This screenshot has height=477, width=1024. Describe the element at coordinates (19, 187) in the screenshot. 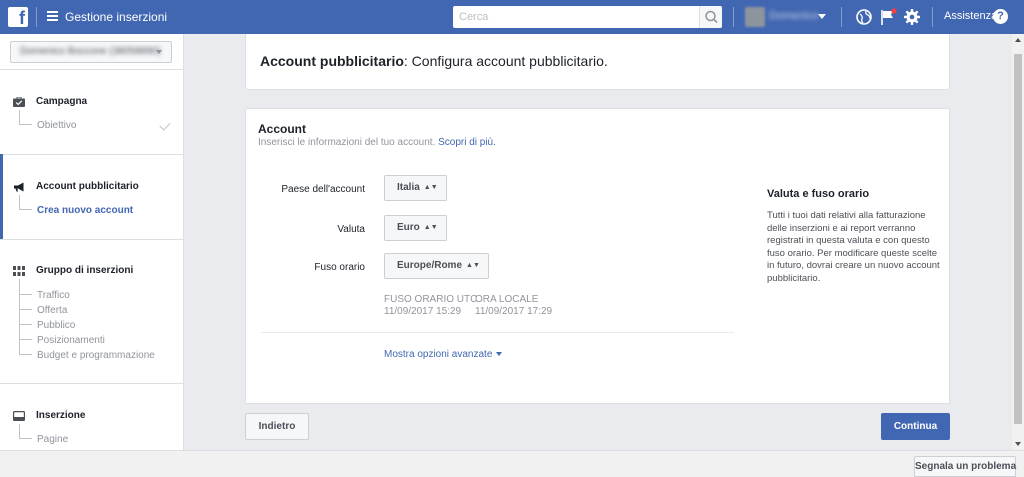

I see `megaphone-icon` at that location.